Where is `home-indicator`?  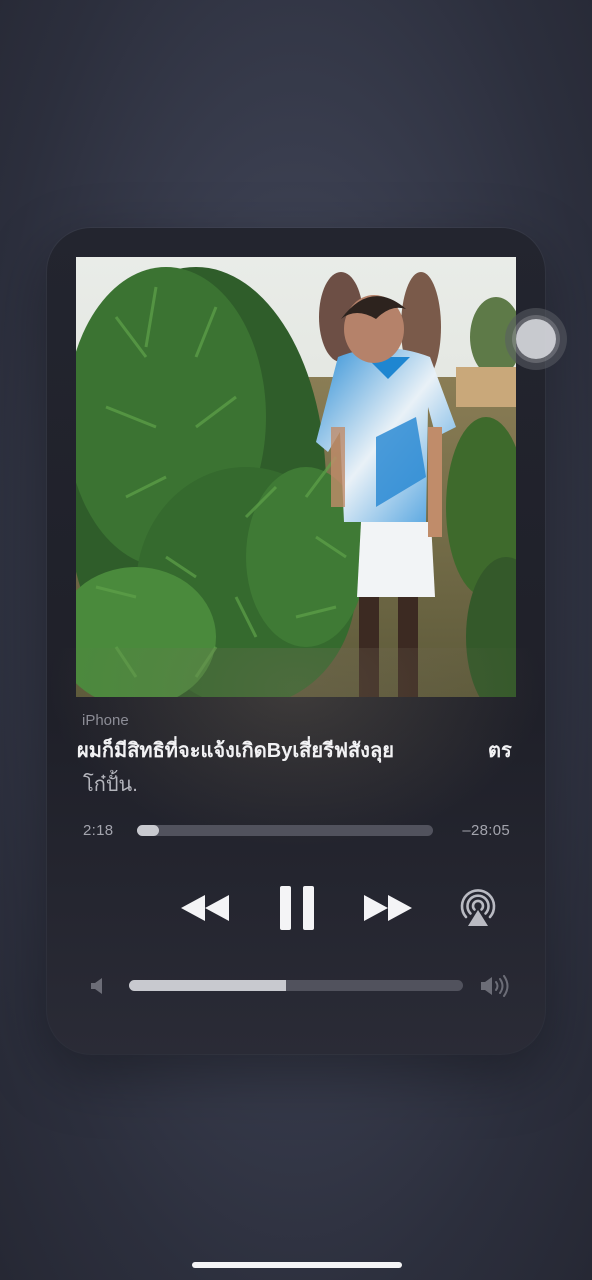 home-indicator is located at coordinates (297, 1265).